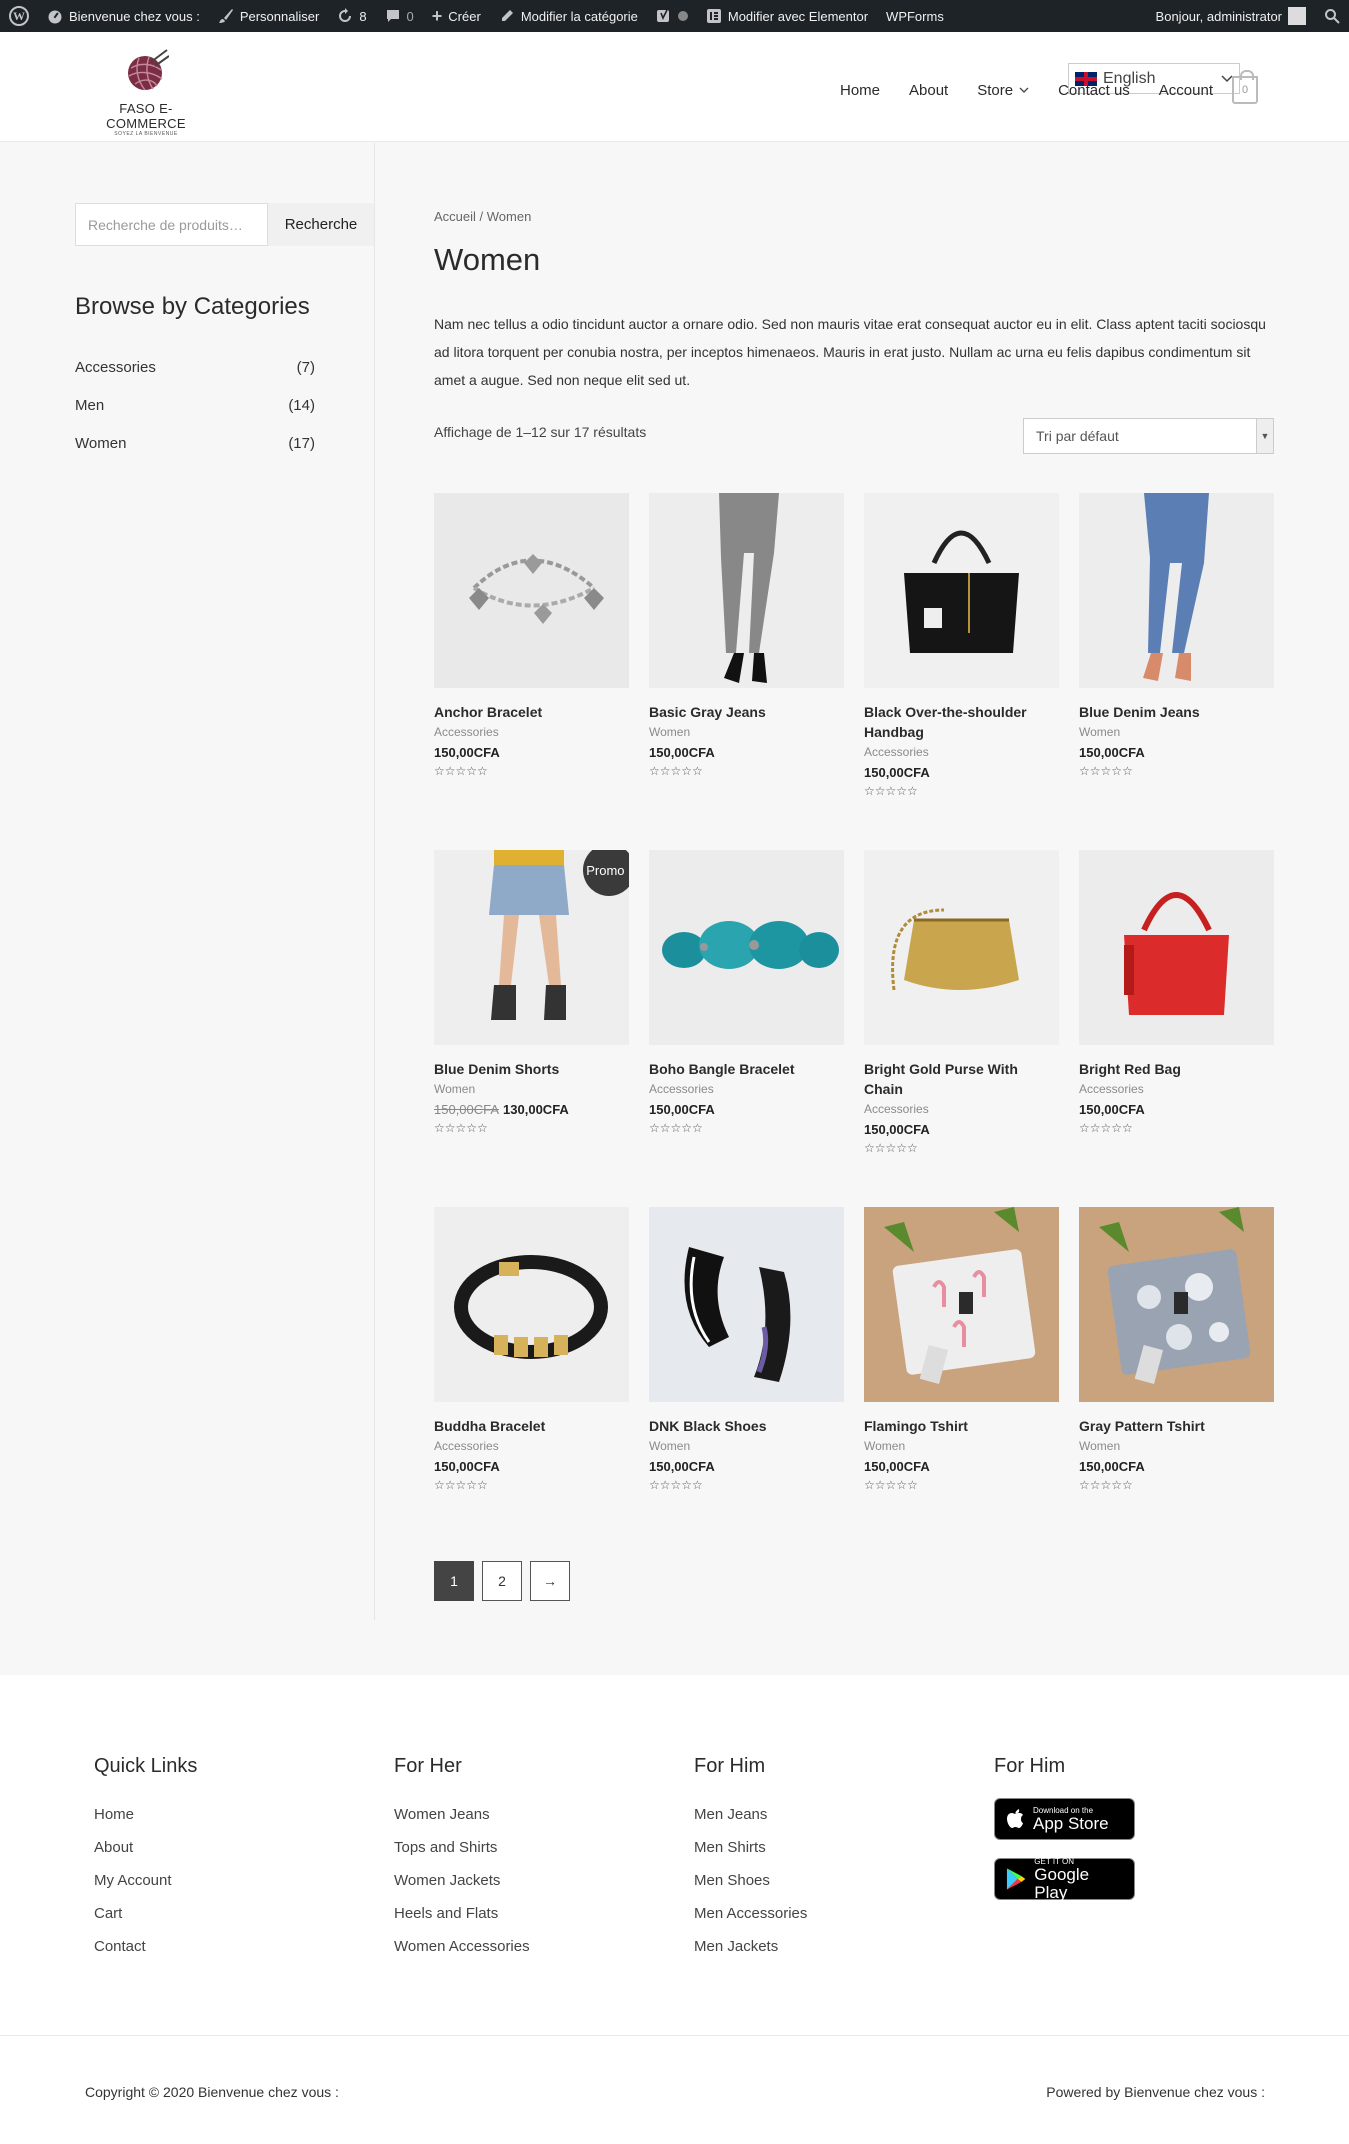 The width and height of the screenshot is (1349, 2144). Describe the element at coordinates (145, 1880) in the screenshot. I see `footer-link: My Account` at that location.